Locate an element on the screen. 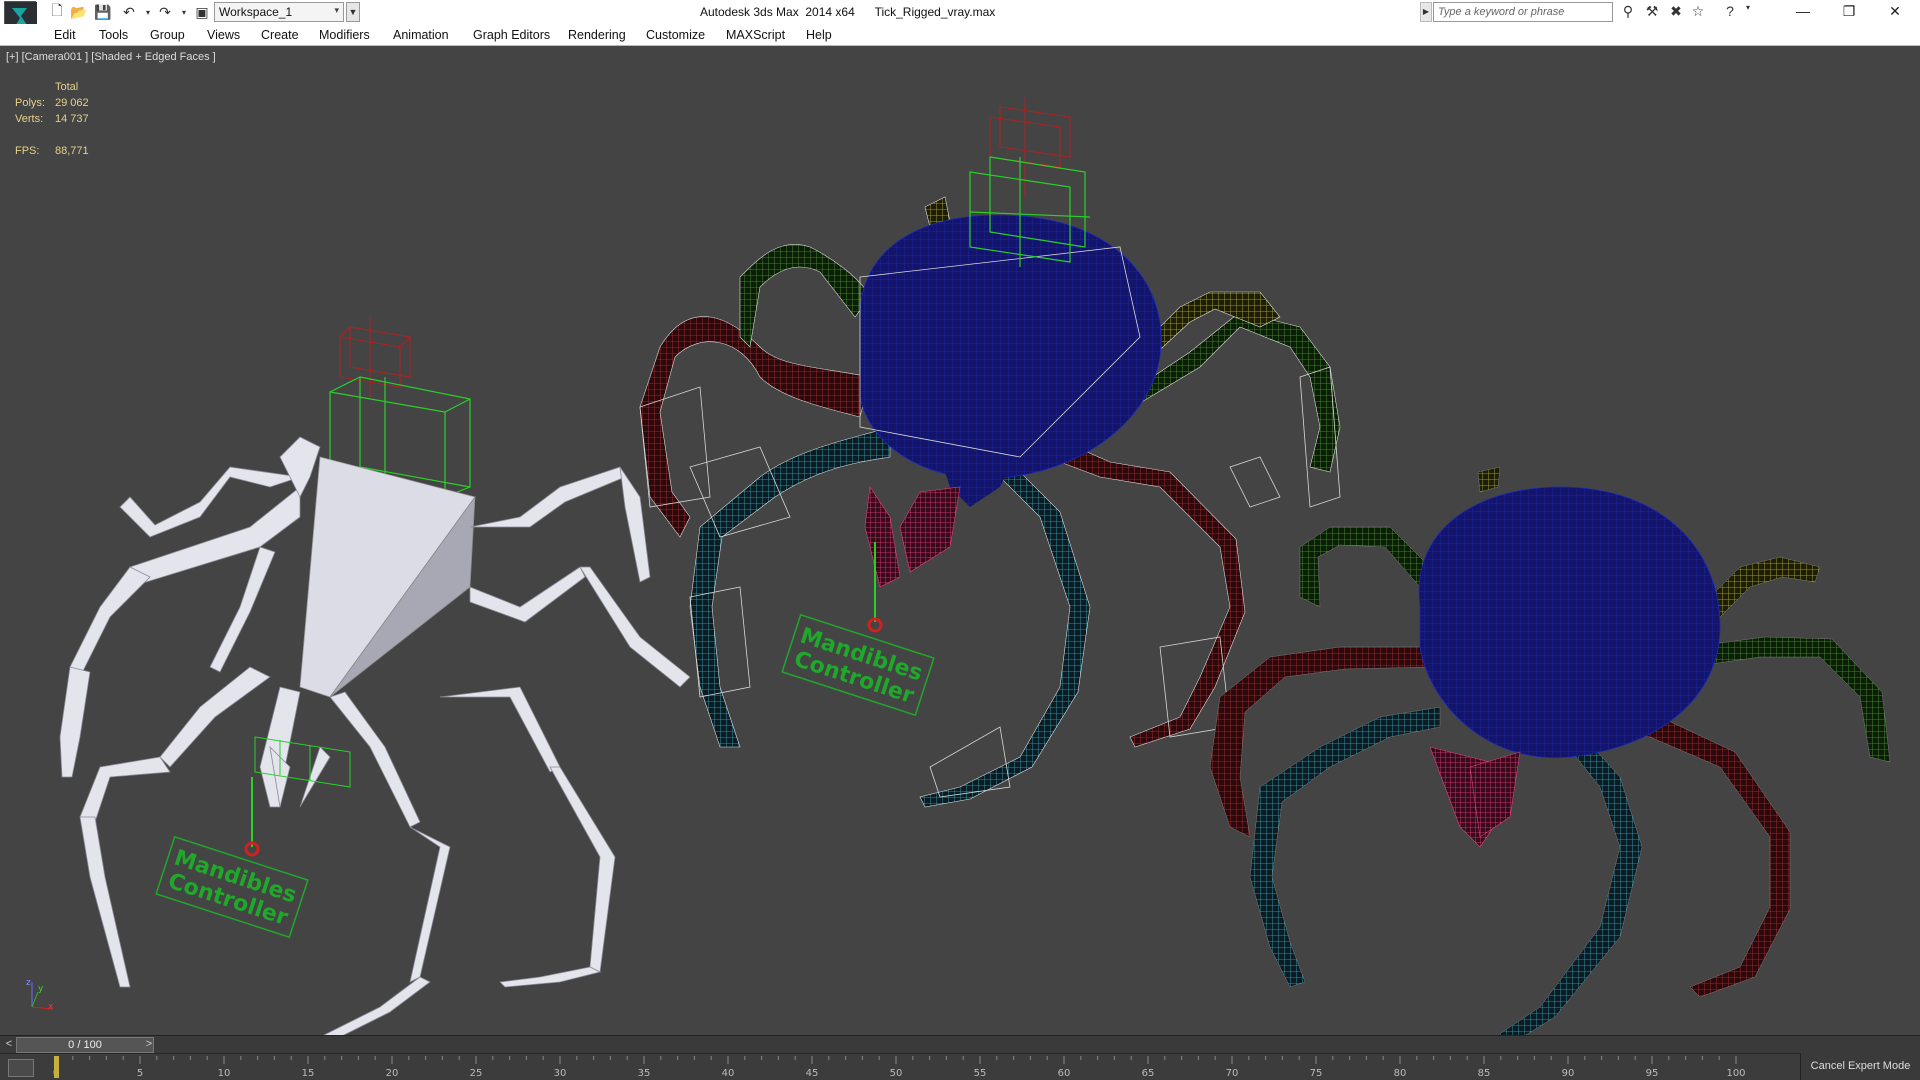  ruler-tick-label: 35 is located at coordinates (644, 1073).